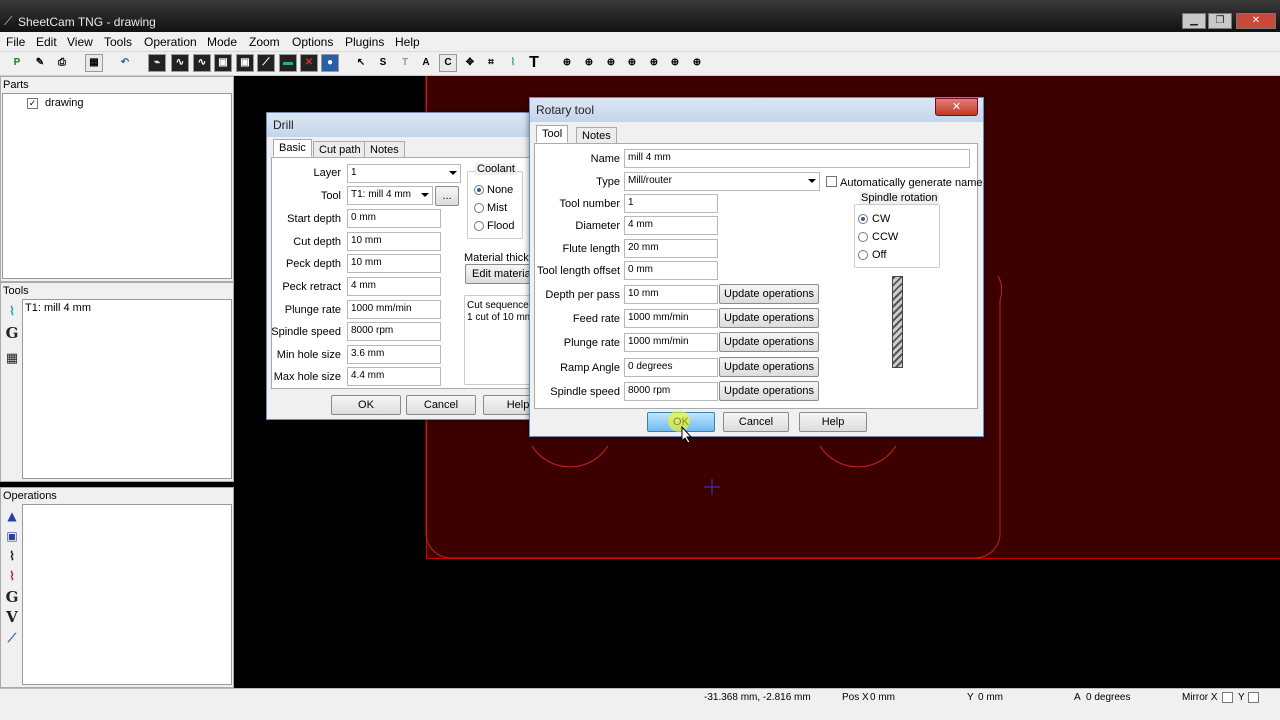 Image resolution: width=1280 pixels, height=720 pixels. I want to click on g-code-op-icon: G, so click(12, 597).